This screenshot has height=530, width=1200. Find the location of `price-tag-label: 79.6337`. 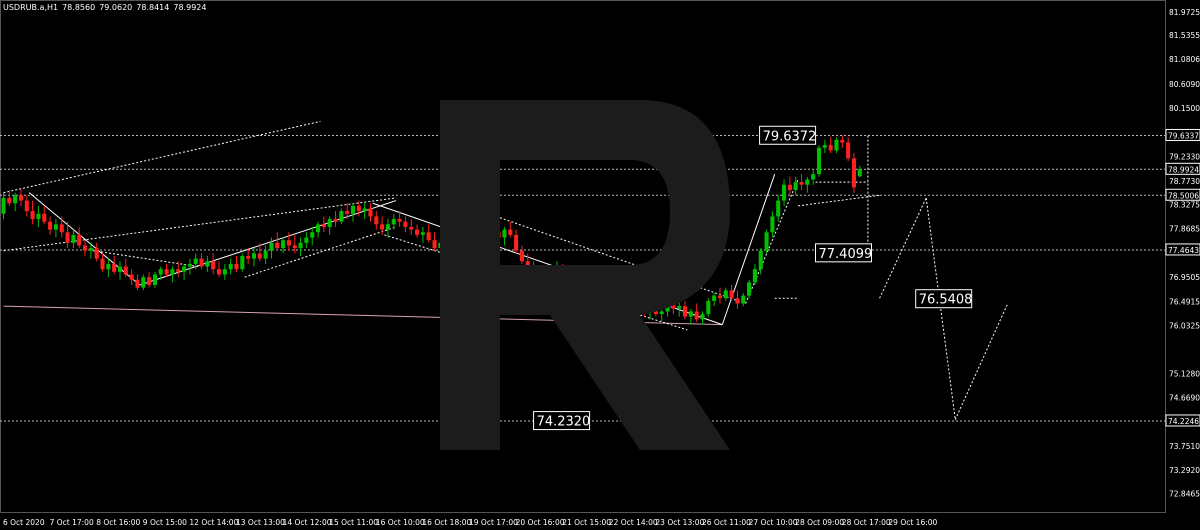

price-tag-label: 79.6337 is located at coordinates (1183, 135).